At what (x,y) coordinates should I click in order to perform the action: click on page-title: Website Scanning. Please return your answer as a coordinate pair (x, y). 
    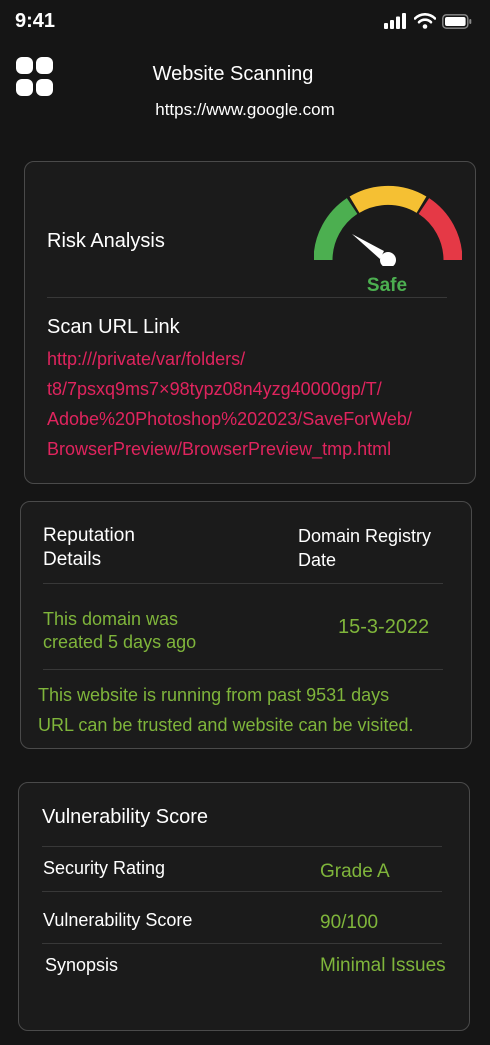
    Looking at the image, I should click on (233, 74).